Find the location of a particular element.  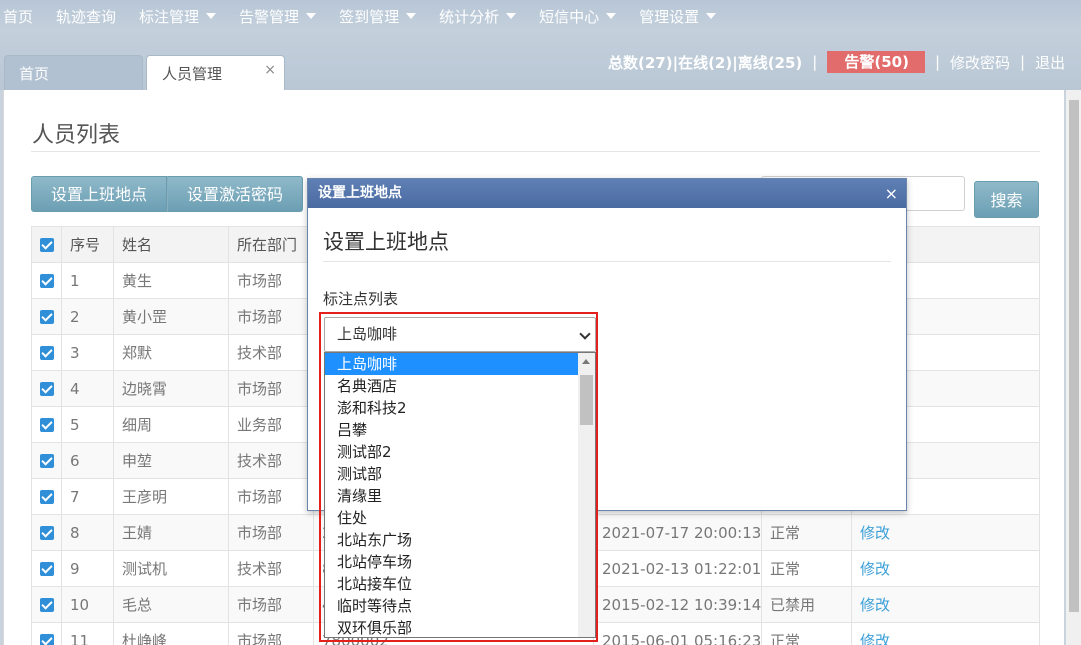

cell-time: 2021-02-13 01:22:01 is located at coordinates (677, 568).